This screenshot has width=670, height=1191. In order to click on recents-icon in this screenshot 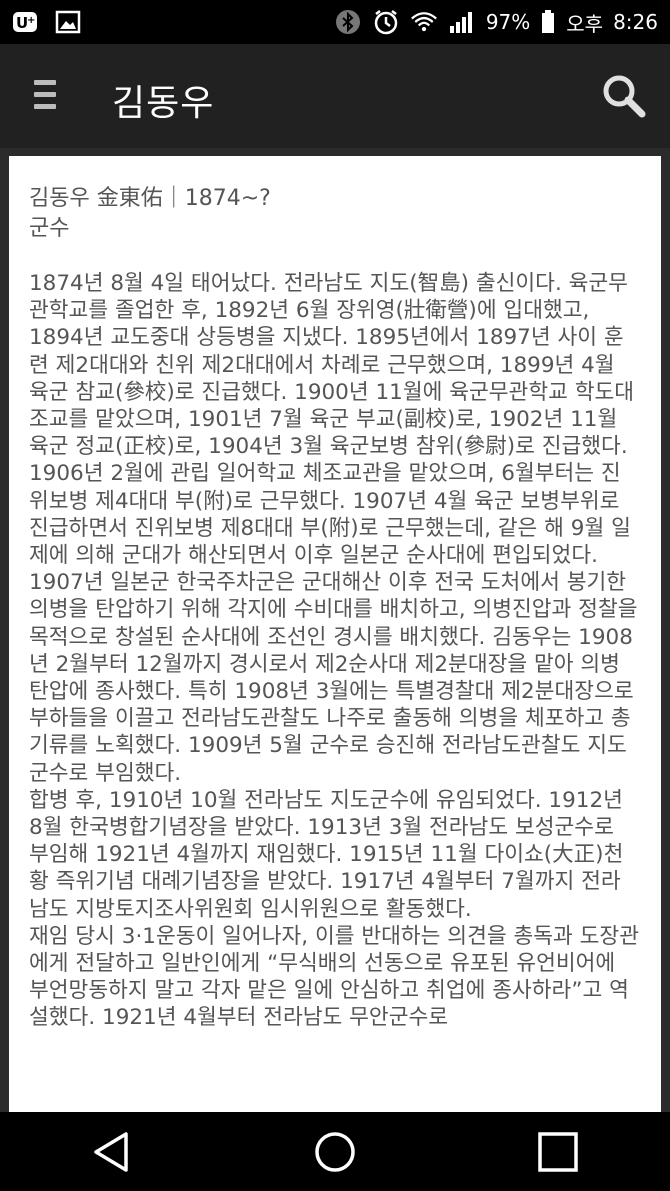, I will do `click(558, 1151)`.